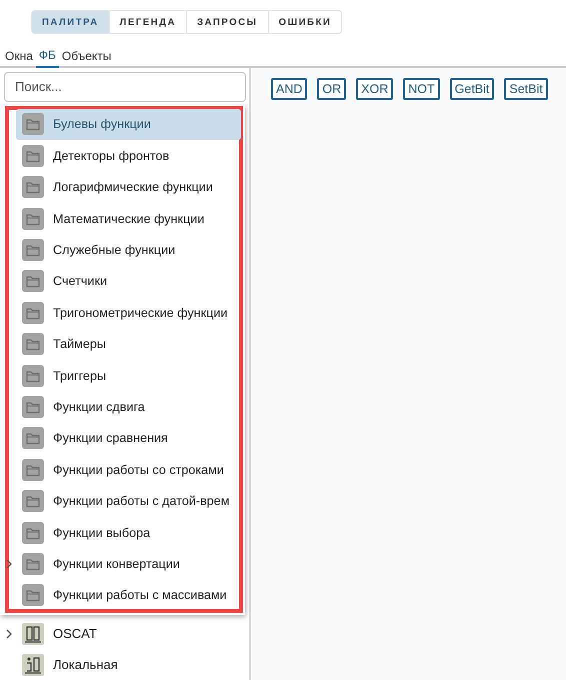  I want to click on item-label: Логарифмические функции, so click(133, 187).